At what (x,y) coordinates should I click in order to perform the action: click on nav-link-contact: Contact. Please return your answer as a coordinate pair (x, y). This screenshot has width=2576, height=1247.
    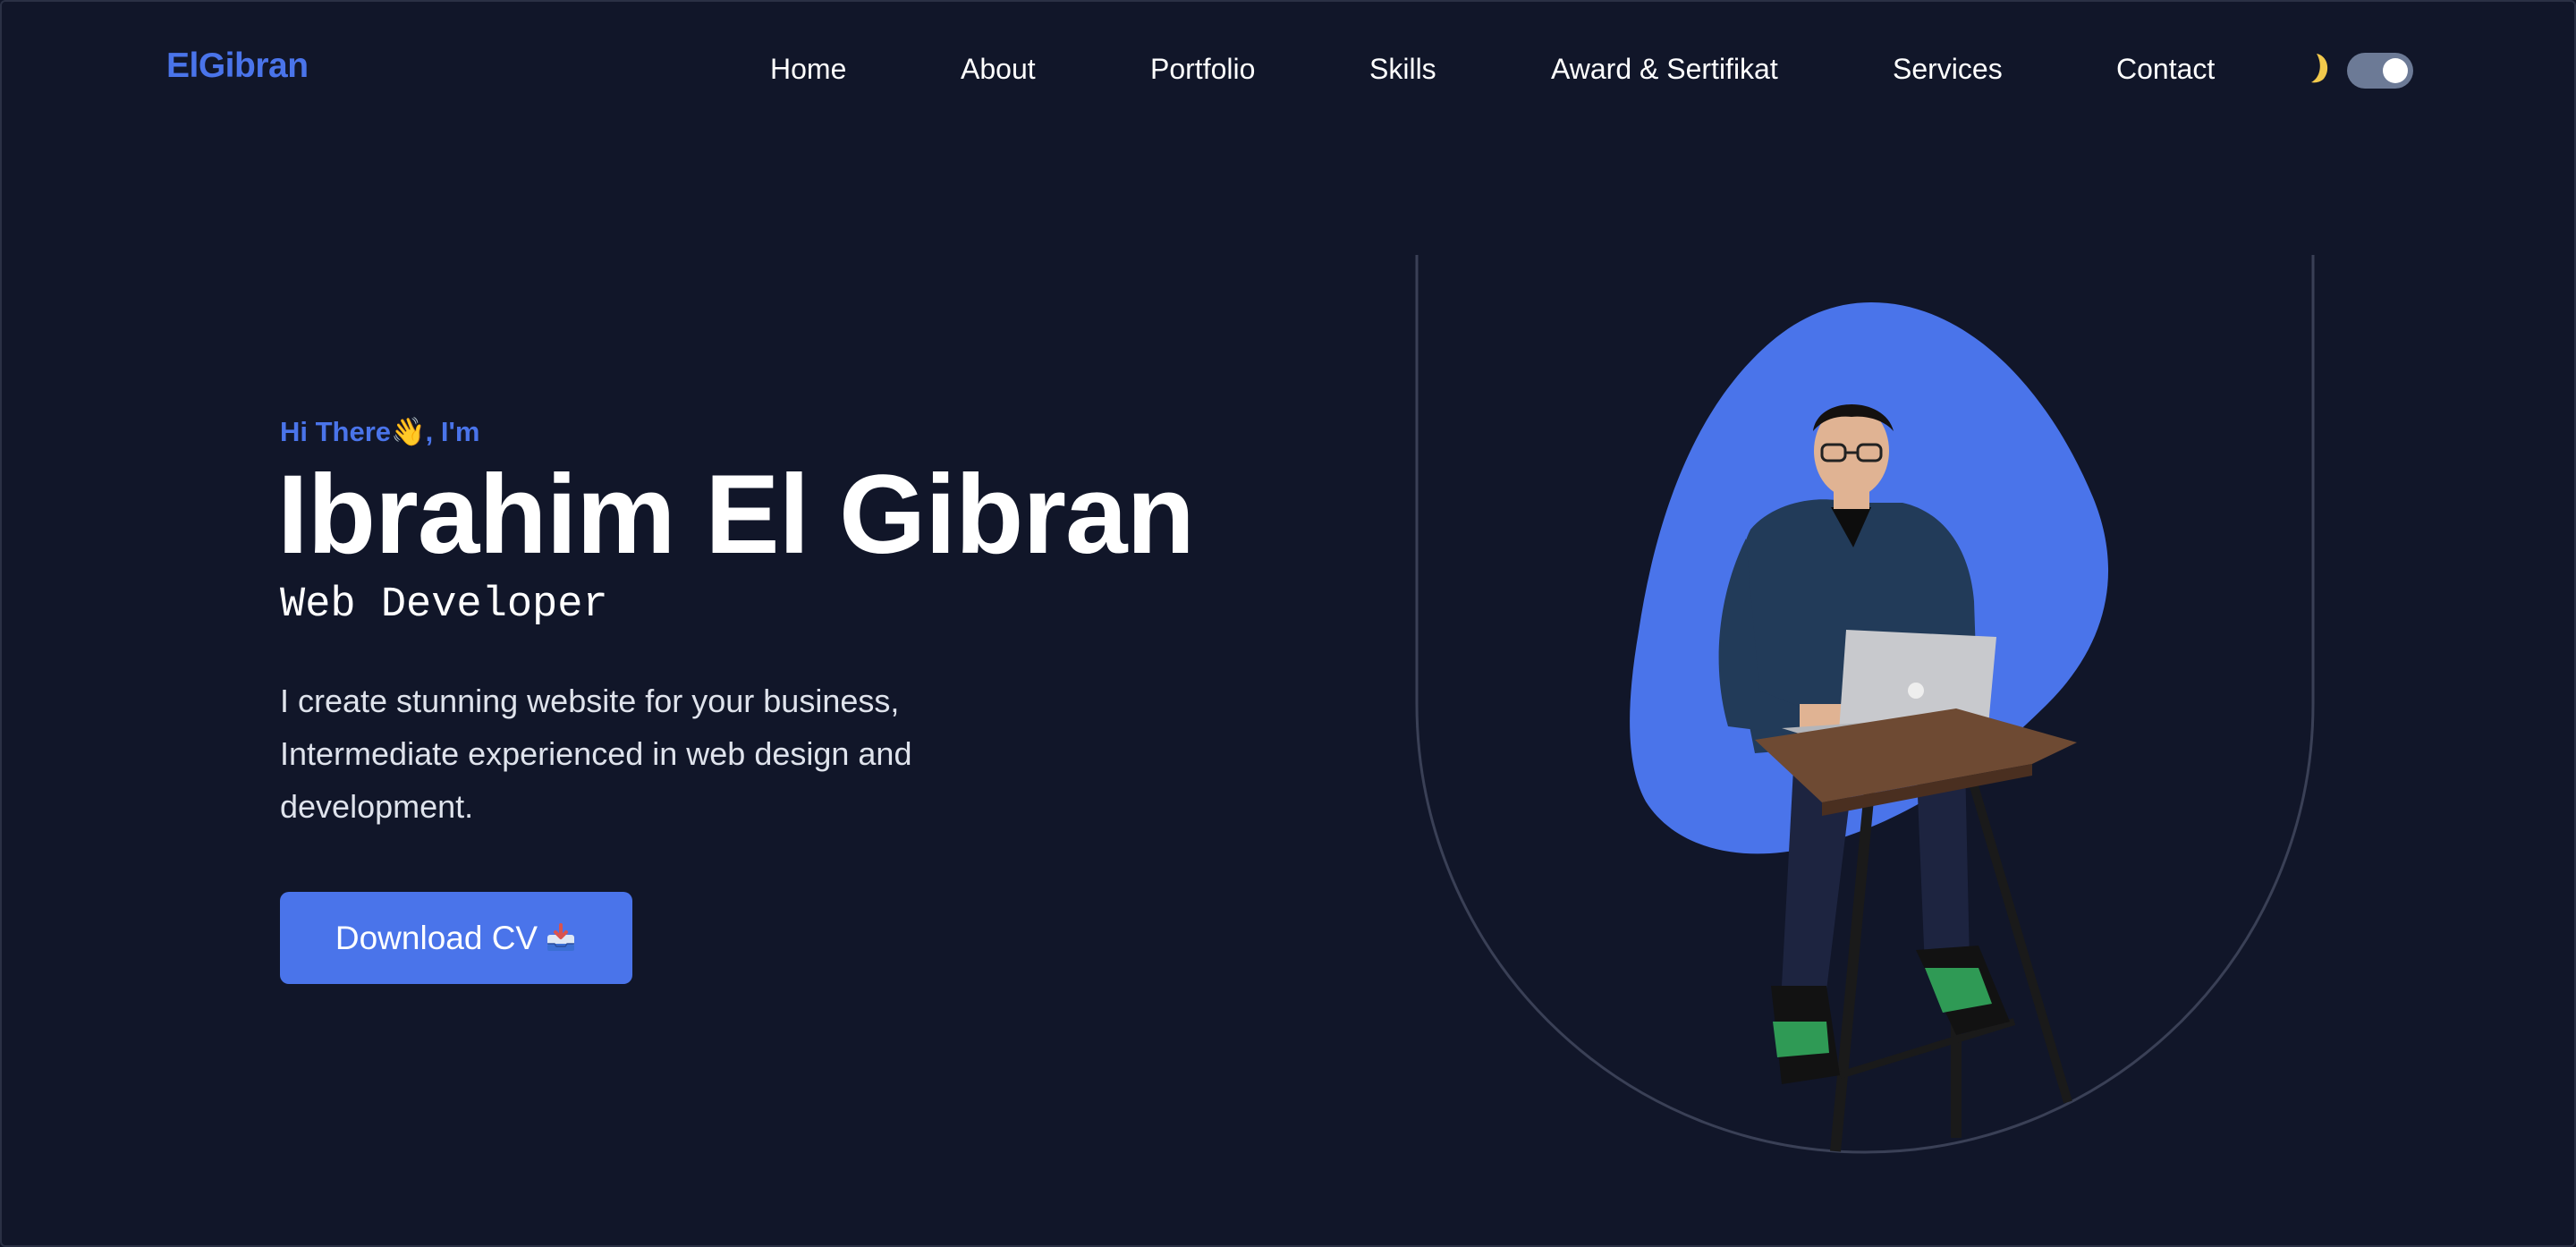
    Looking at the image, I should click on (2165, 69).